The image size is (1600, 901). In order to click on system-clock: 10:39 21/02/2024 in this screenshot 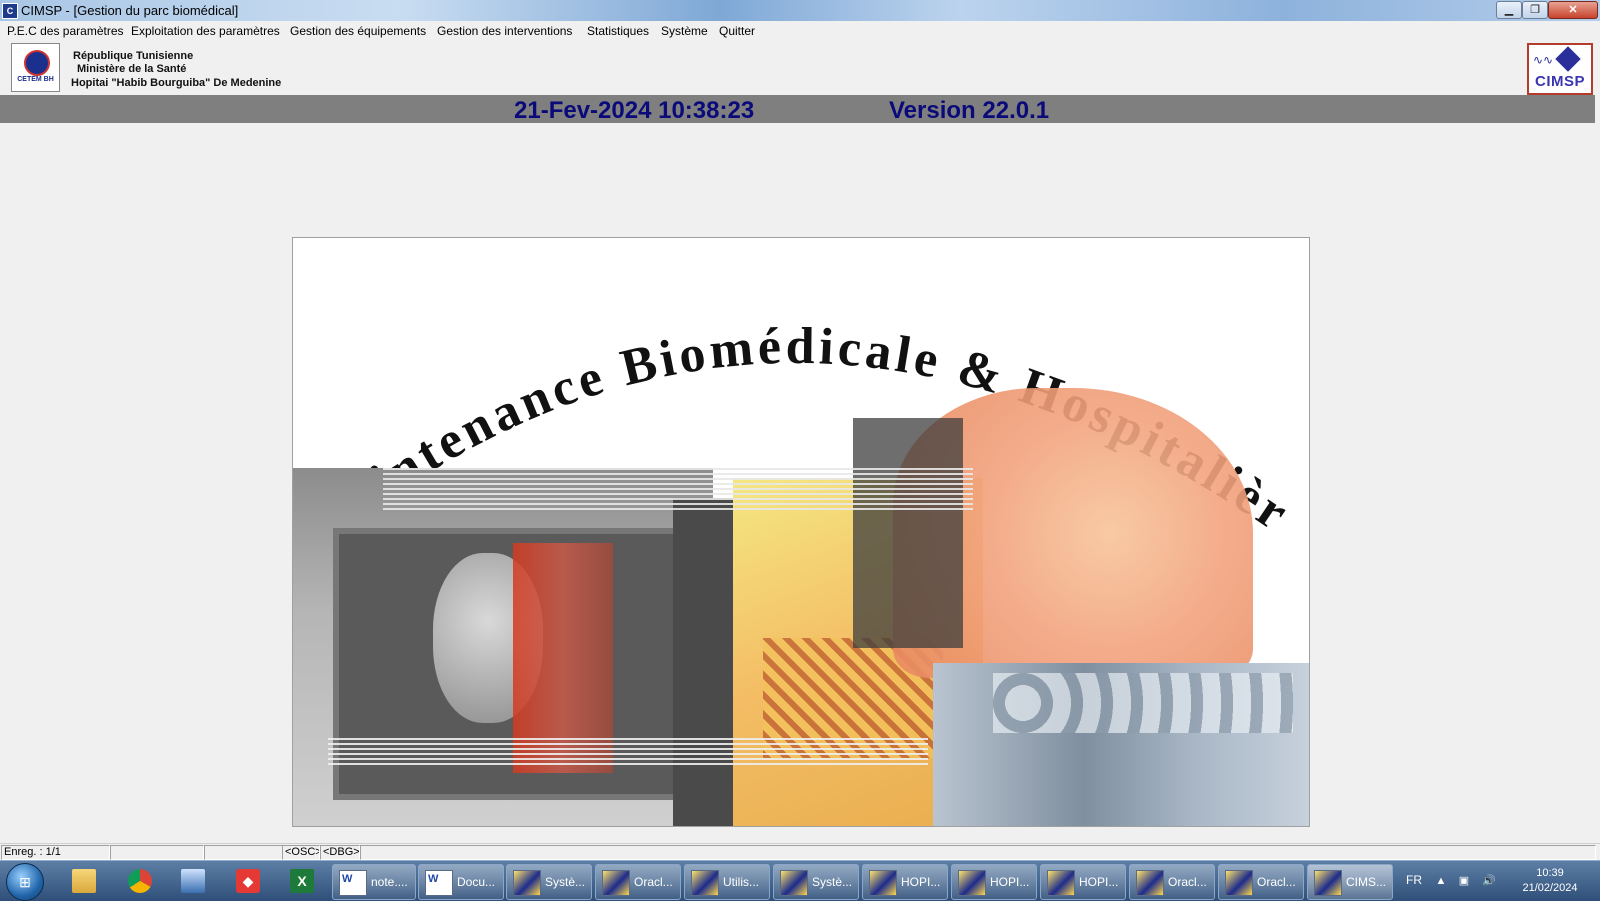, I will do `click(1550, 881)`.